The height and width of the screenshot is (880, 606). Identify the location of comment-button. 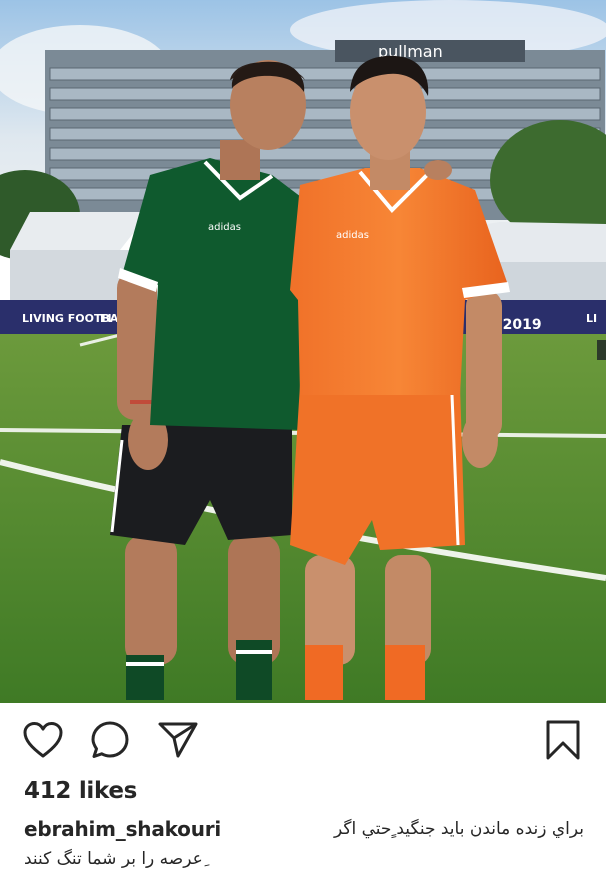
(110, 740).